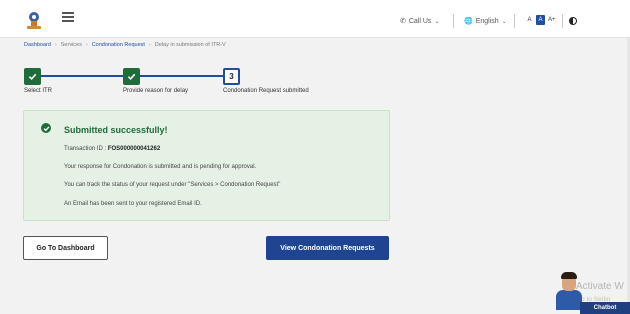  I want to click on step-2-check-icon, so click(131, 76).